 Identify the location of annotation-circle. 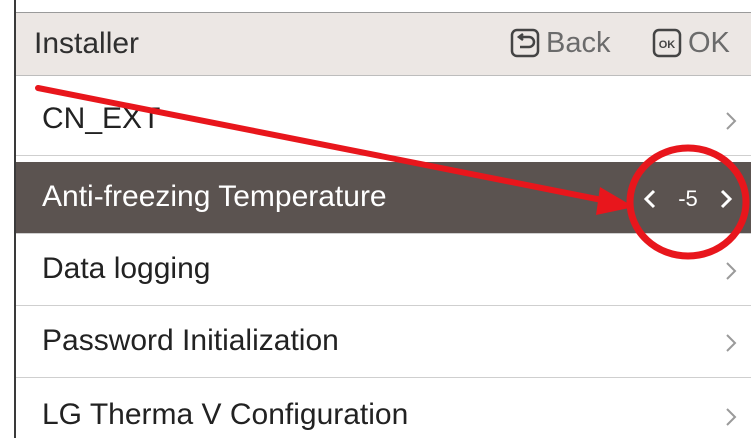
(688, 202).